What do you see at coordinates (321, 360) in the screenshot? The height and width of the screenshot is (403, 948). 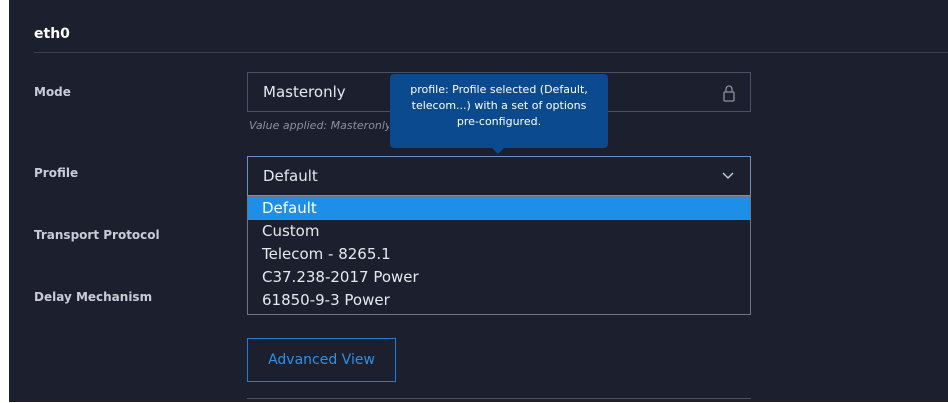 I see `advanced-view-button: Advanced View` at bounding box center [321, 360].